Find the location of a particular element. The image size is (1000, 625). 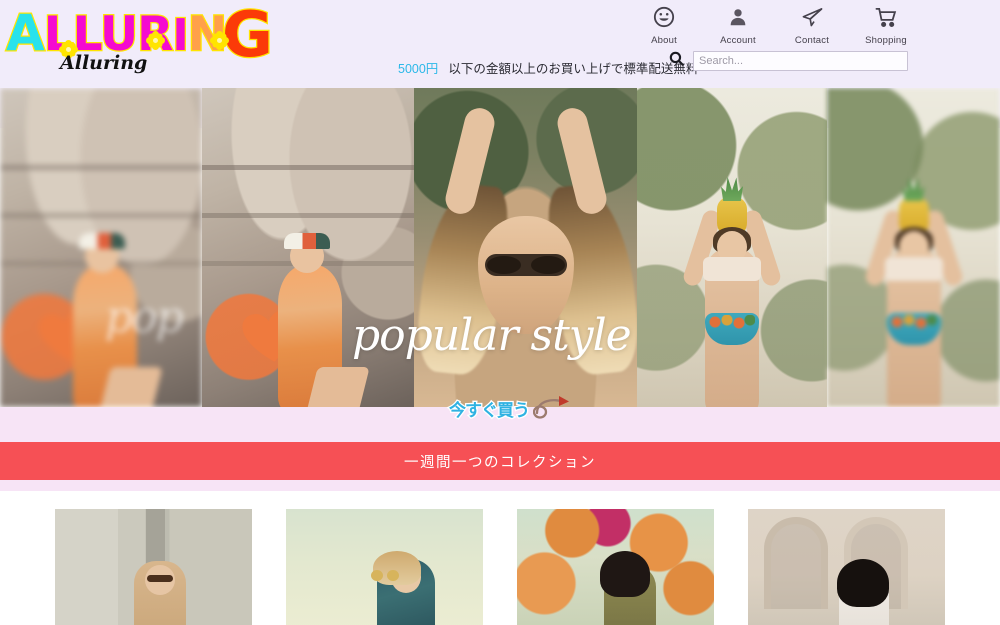

product-image-sky-floral is located at coordinates (384, 567).